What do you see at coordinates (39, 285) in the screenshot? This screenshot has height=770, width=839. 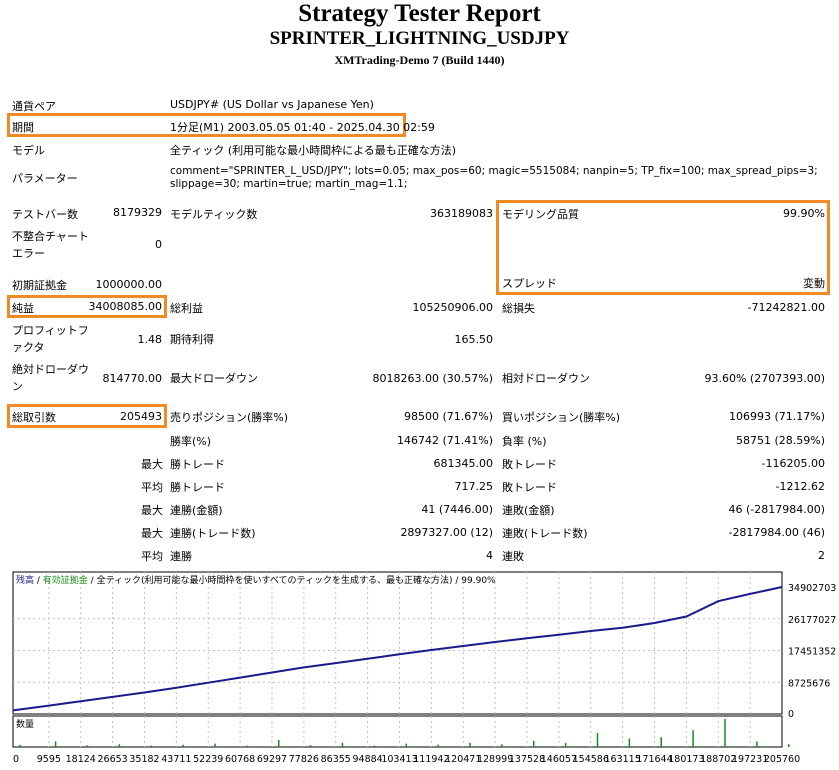 I see `deposit-label: 初期証拠金` at bounding box center [39, 285].